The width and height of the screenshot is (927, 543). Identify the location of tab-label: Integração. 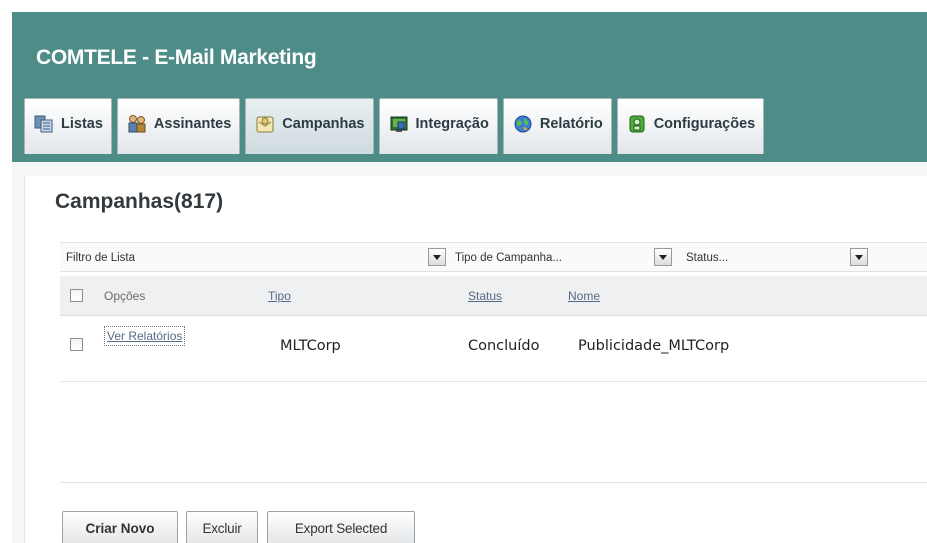
(452, 123).